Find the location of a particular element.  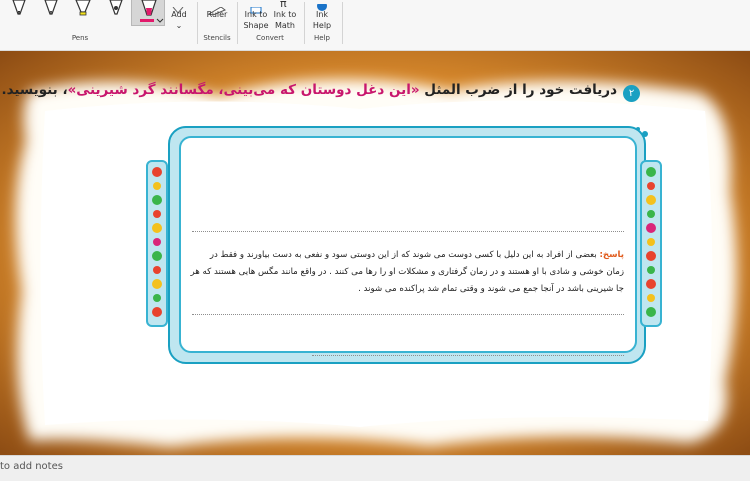

title-end: ، بنویسید. is located at coordinates (34, 90).